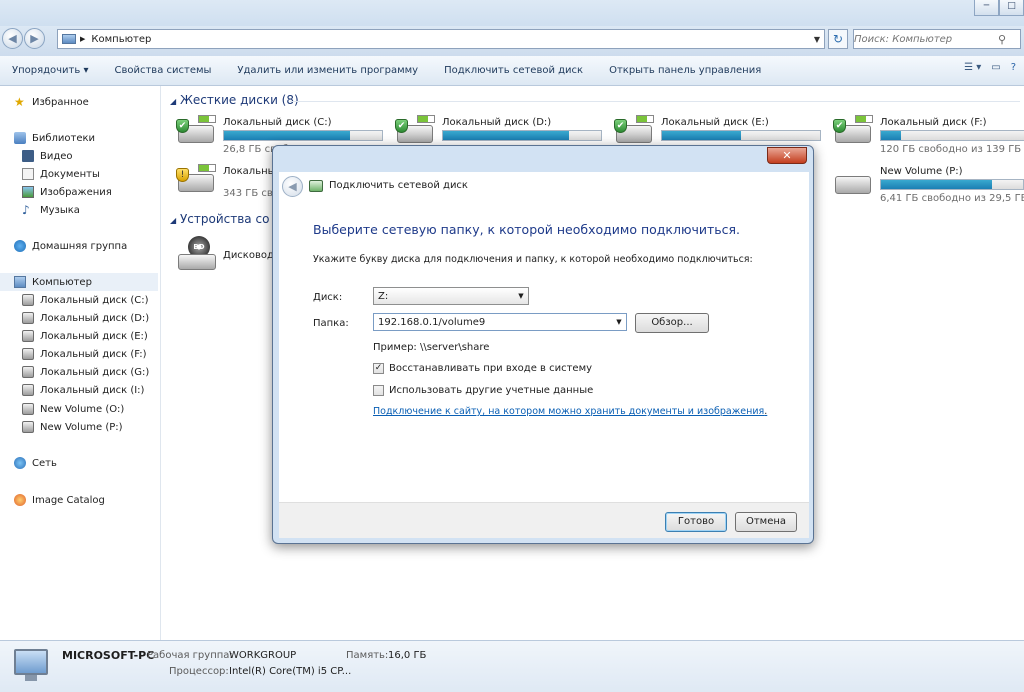 The image size is (1024, 692). I want to click on reconnect-label: Восстанавливать при входе в систему, so click(490, 368).